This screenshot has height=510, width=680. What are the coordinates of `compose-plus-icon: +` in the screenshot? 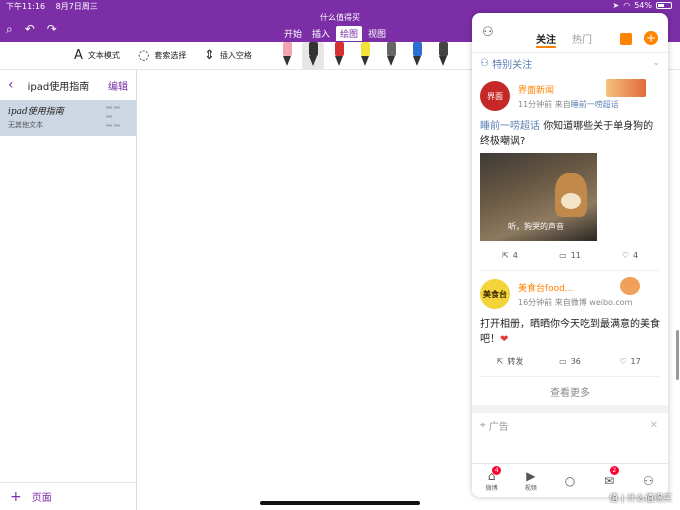 It's located at (651, 38).